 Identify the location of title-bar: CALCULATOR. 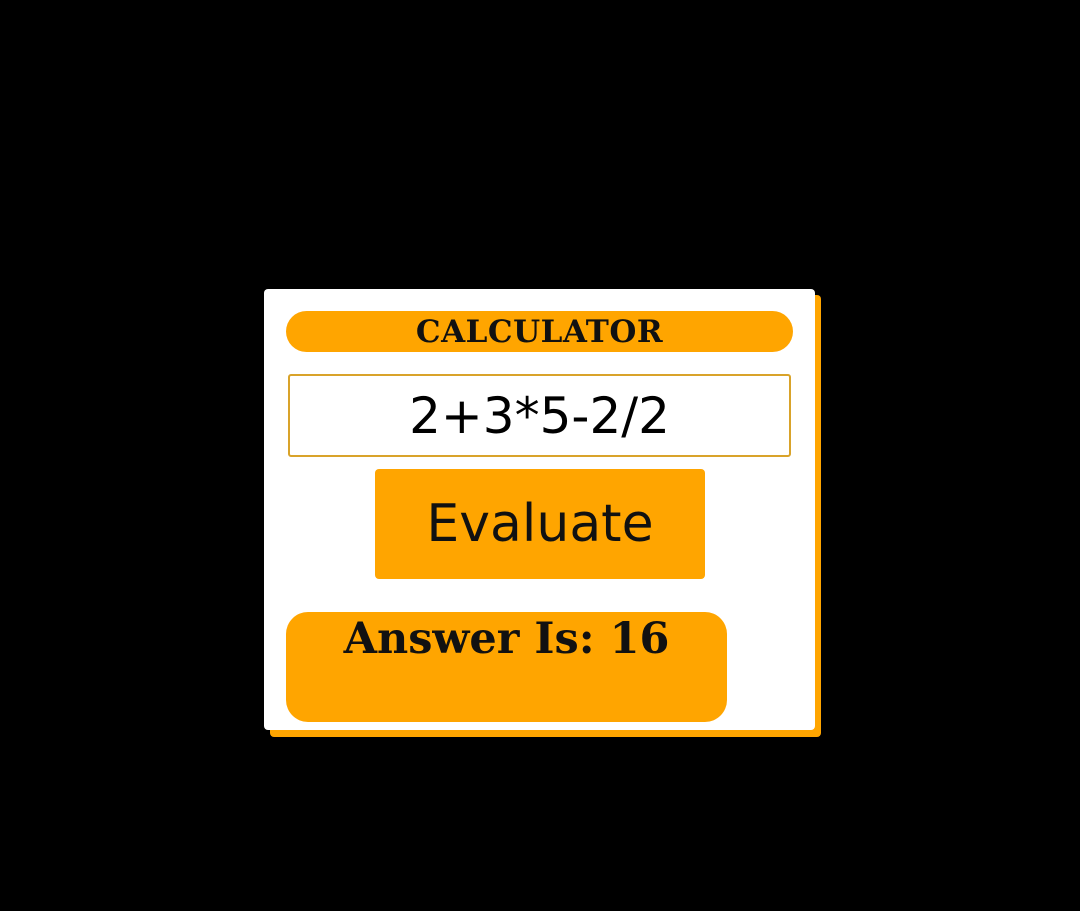
(539, 331).